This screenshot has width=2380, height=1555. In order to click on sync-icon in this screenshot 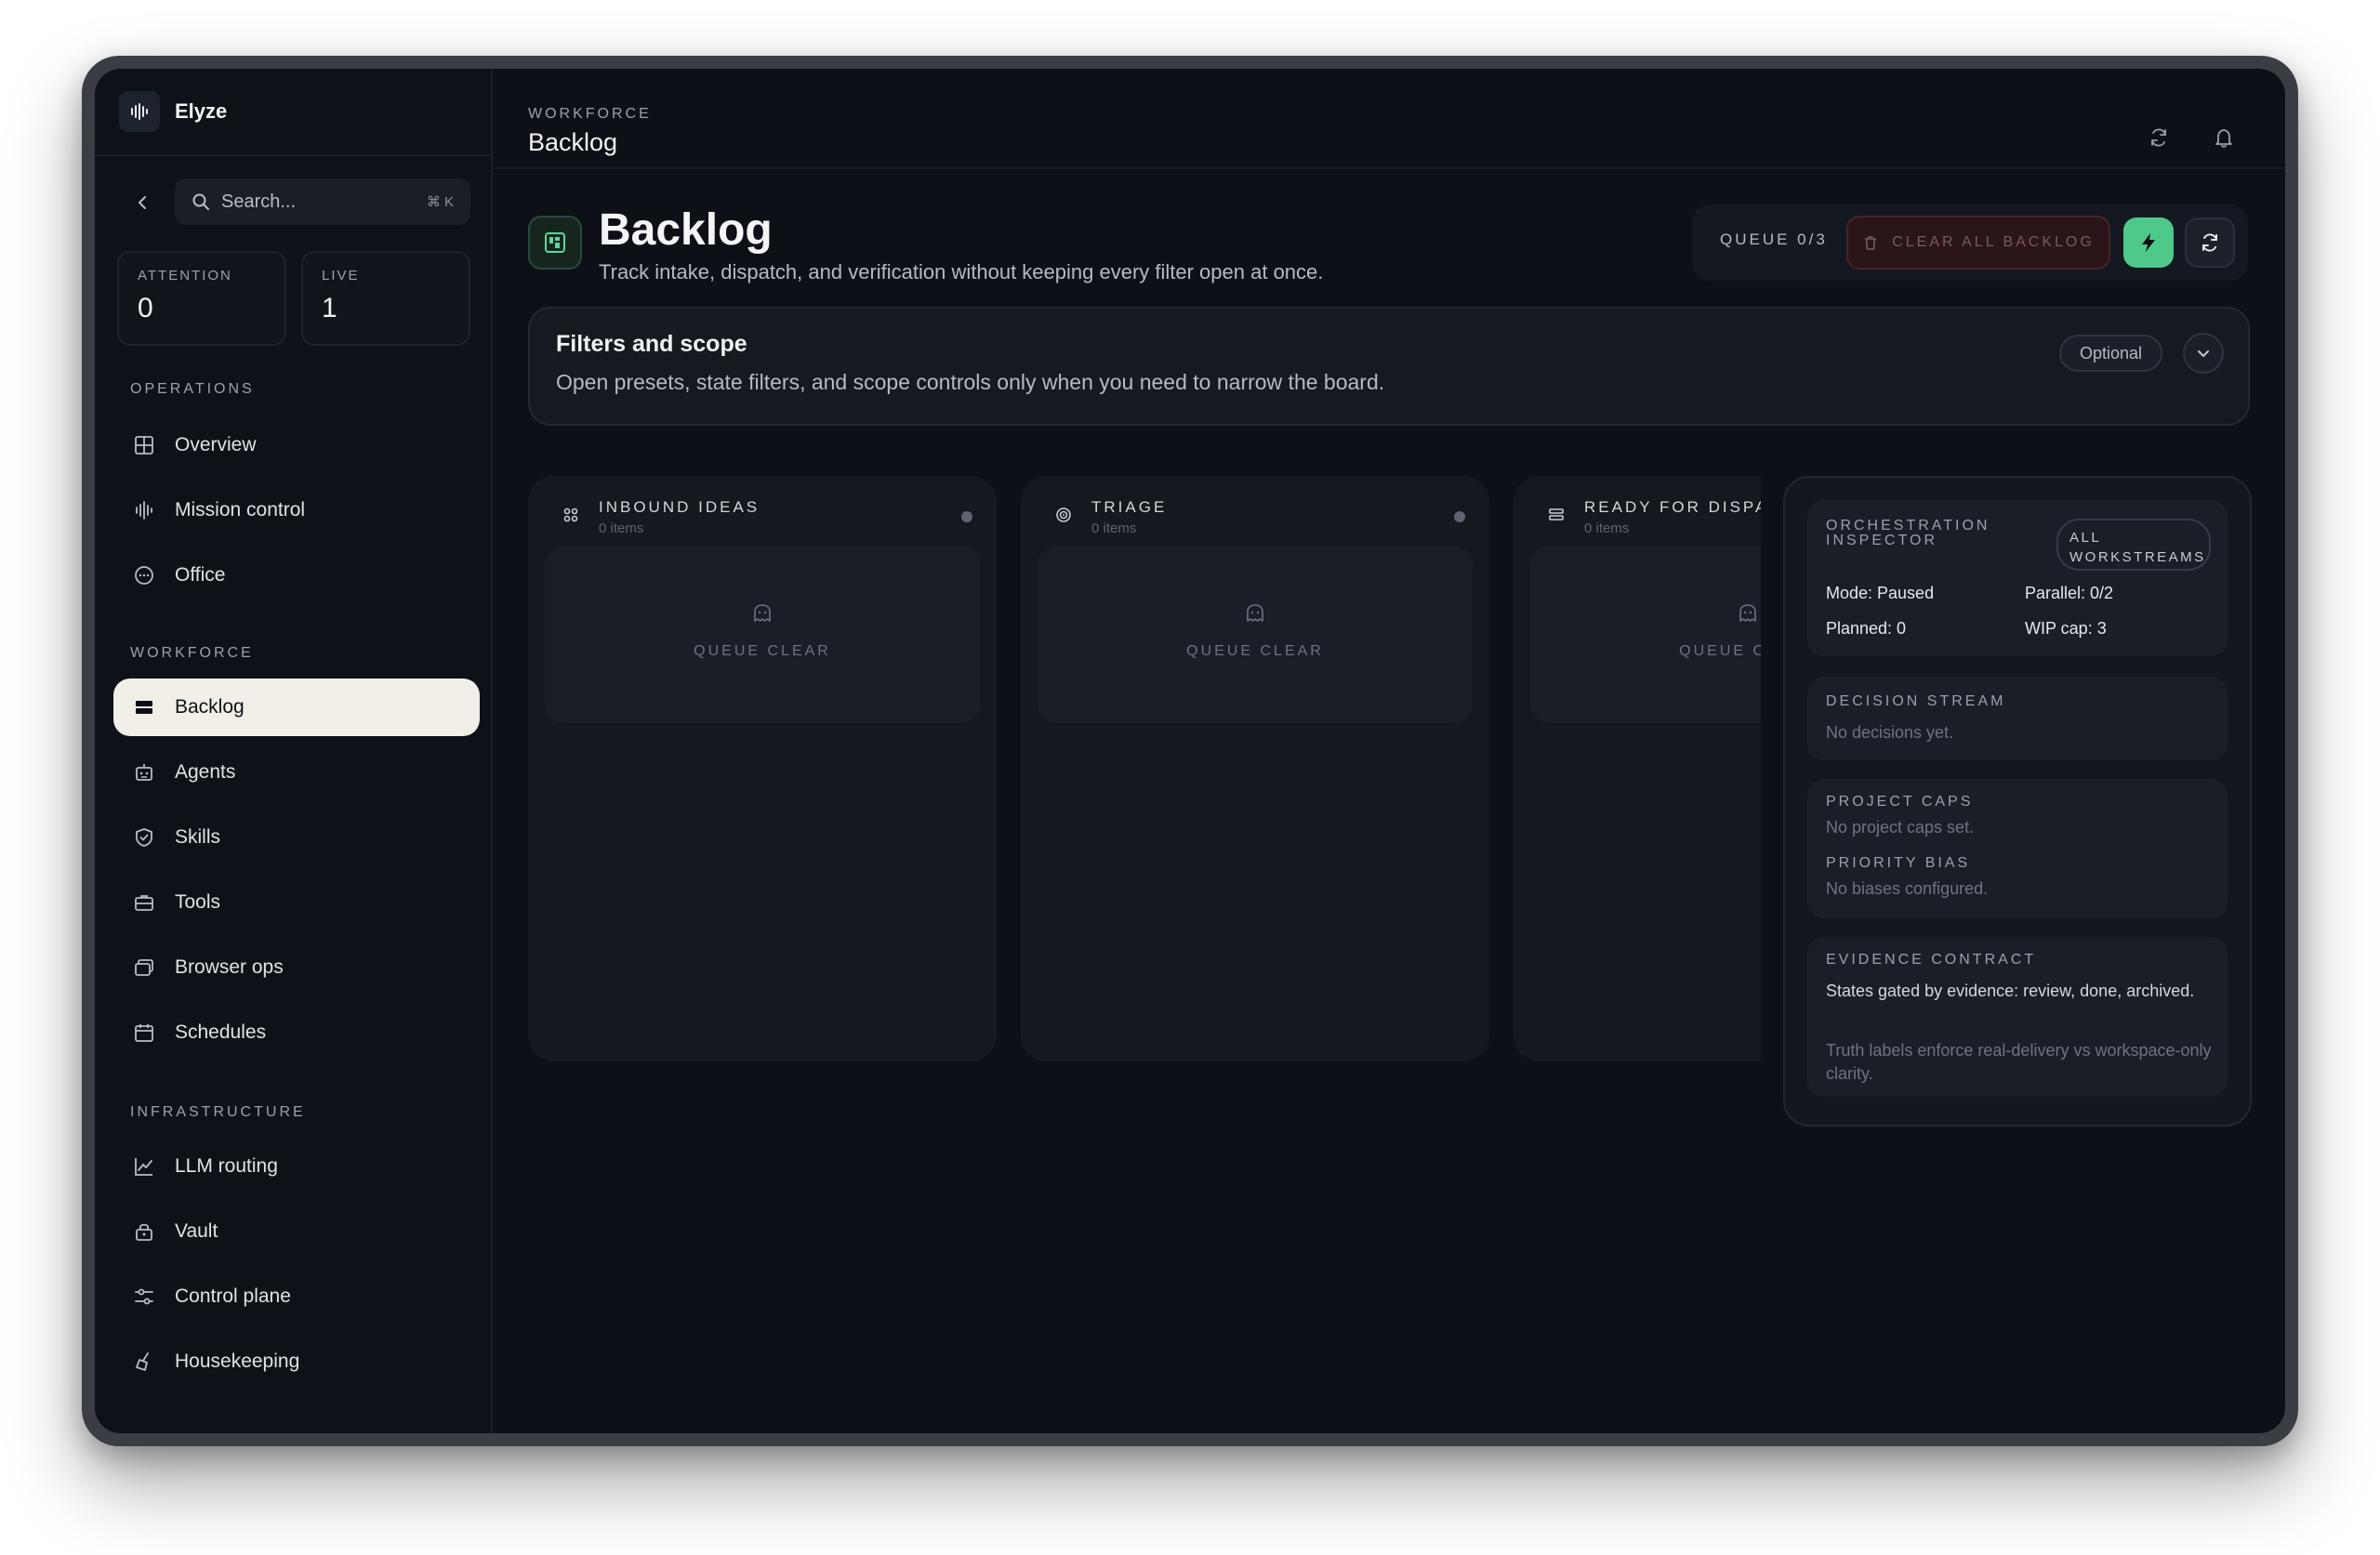, I will do `click(2158, 137)`.